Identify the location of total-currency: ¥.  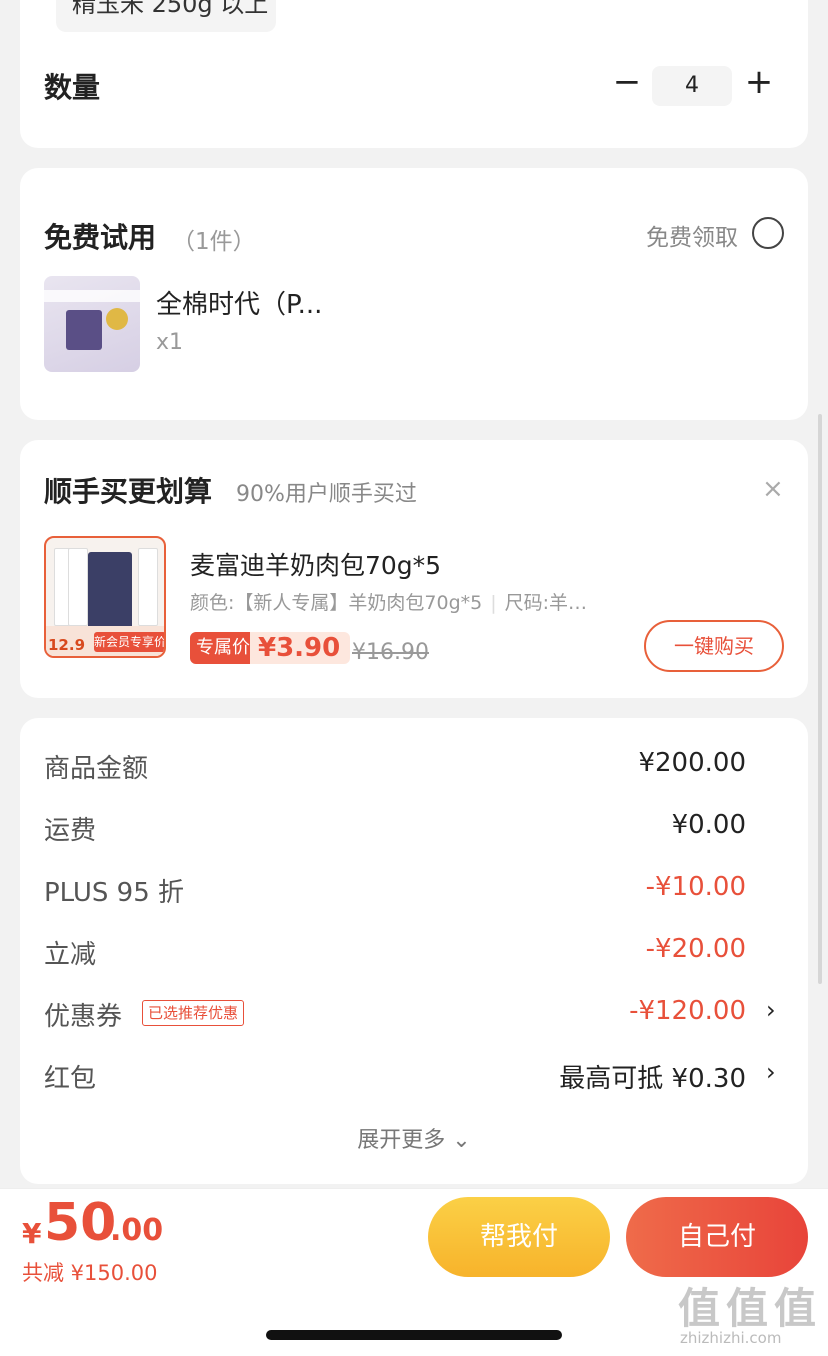
(32, 1233).